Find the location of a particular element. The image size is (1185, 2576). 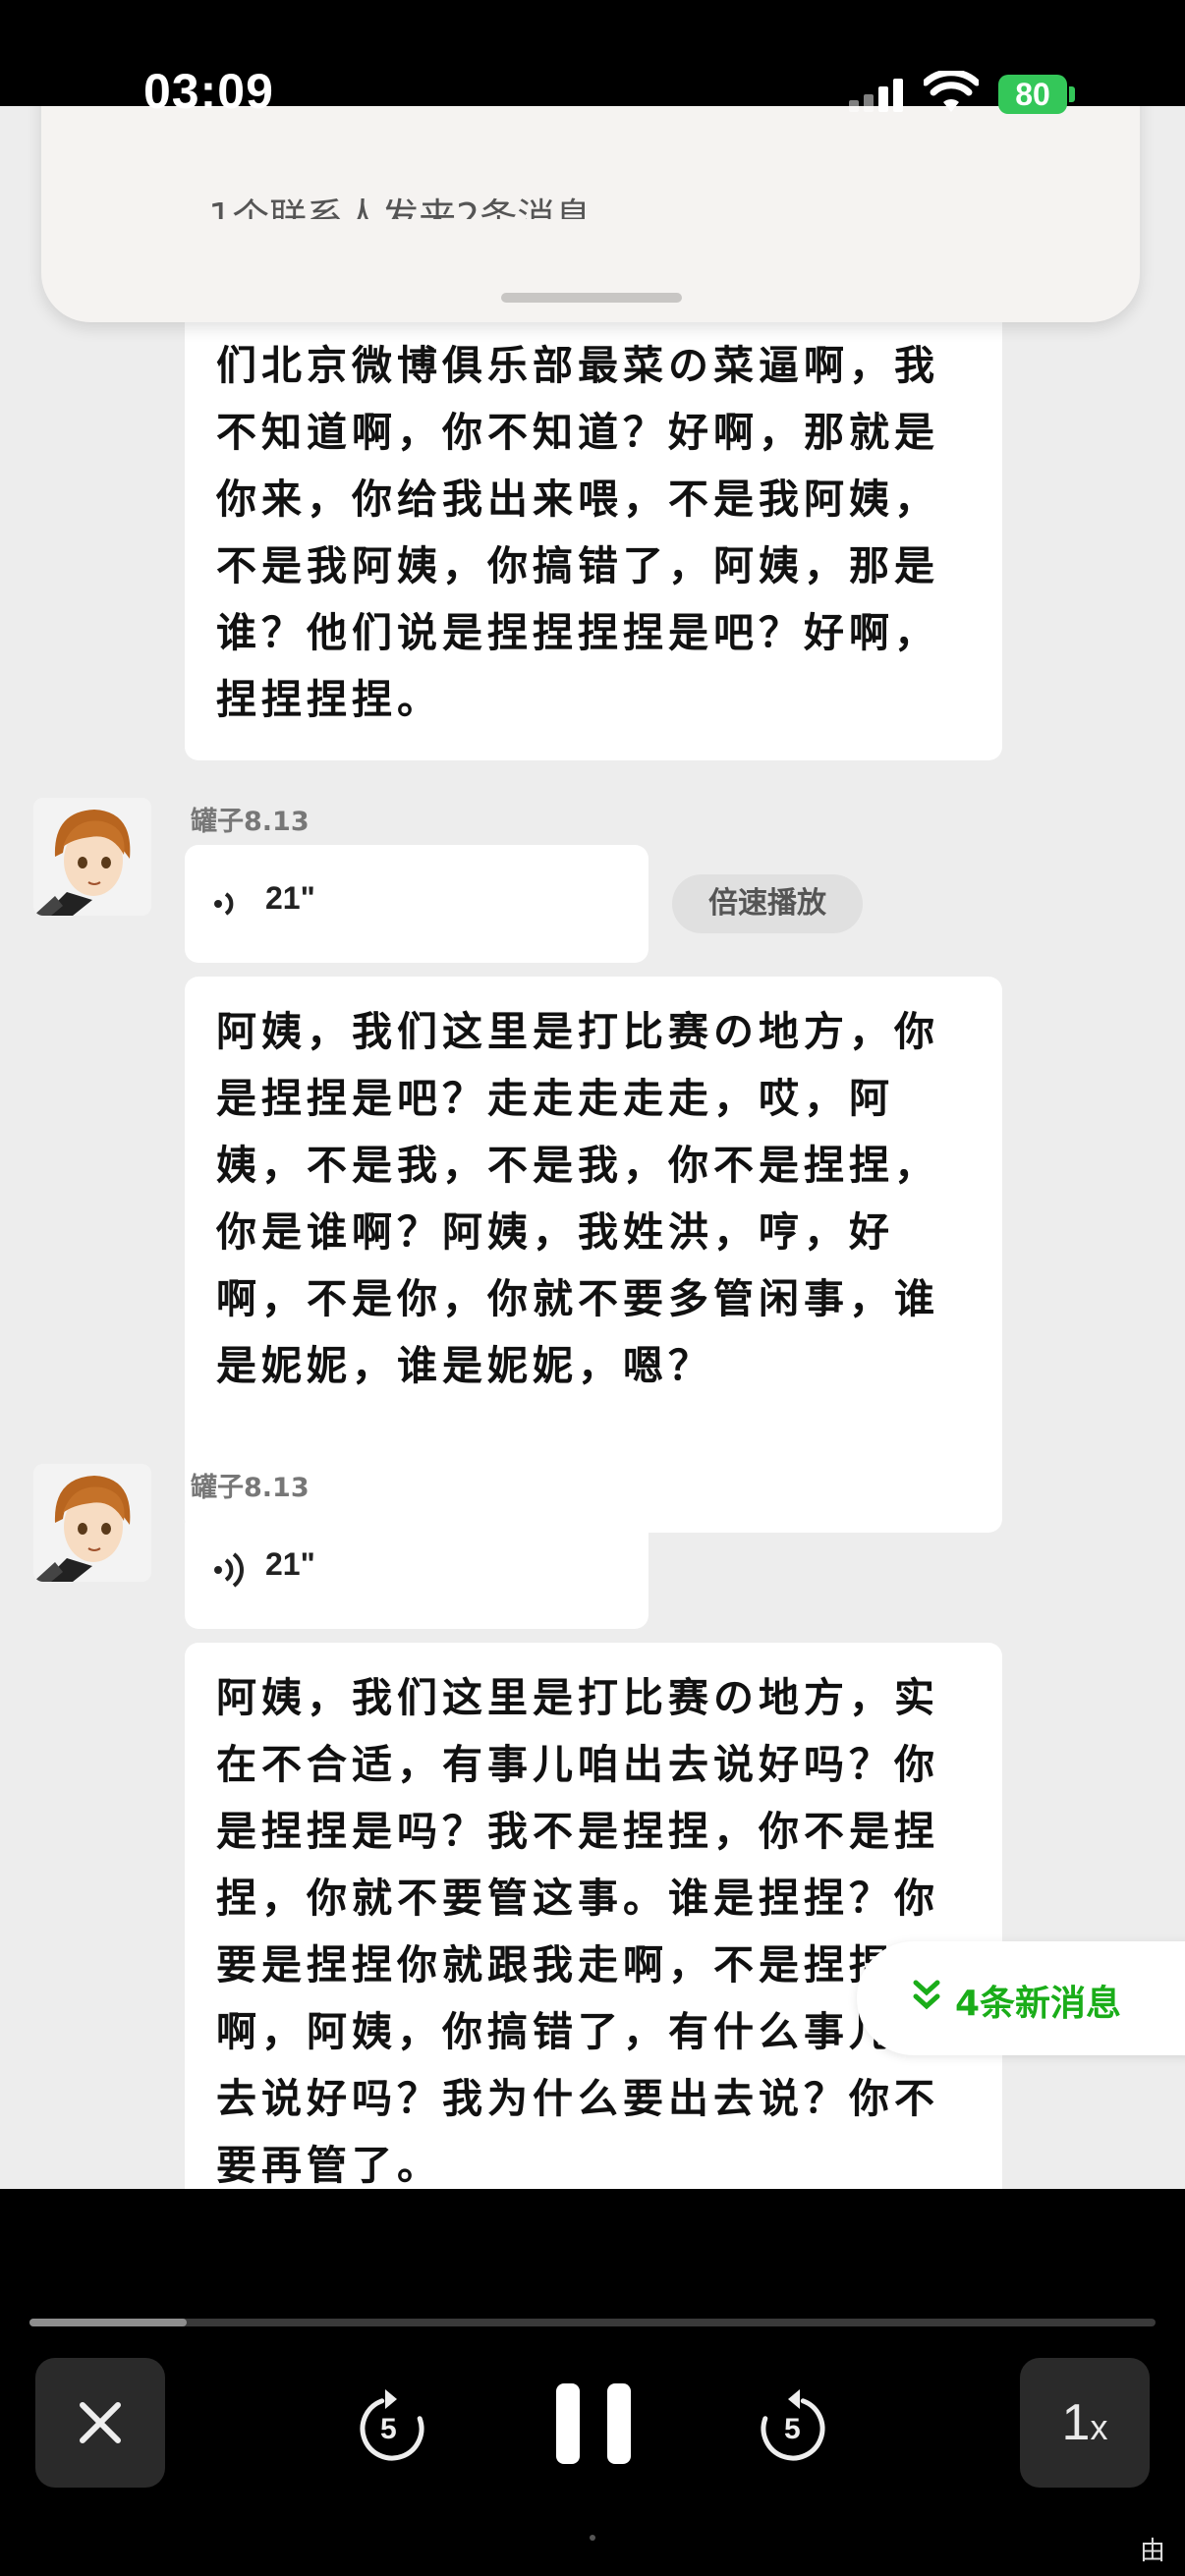

skip-forward-seconds: 5 is located at coordinates (792, 2429).